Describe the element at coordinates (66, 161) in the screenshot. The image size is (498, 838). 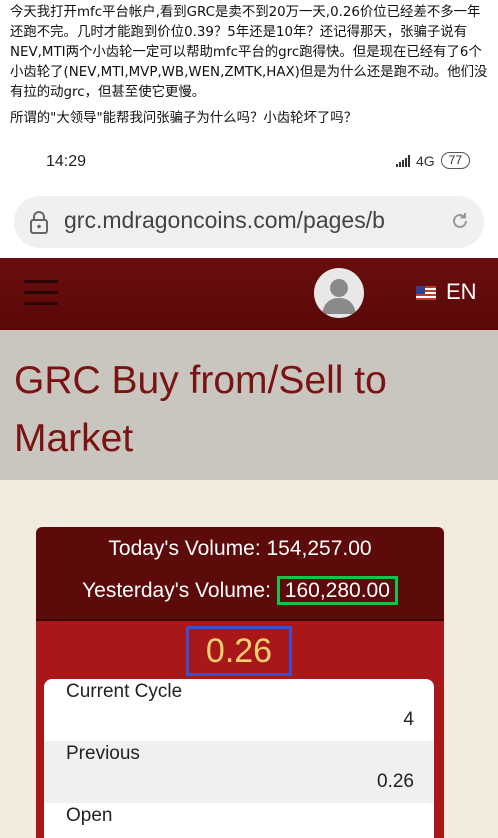
I see `status-time: 14:29` at that location.